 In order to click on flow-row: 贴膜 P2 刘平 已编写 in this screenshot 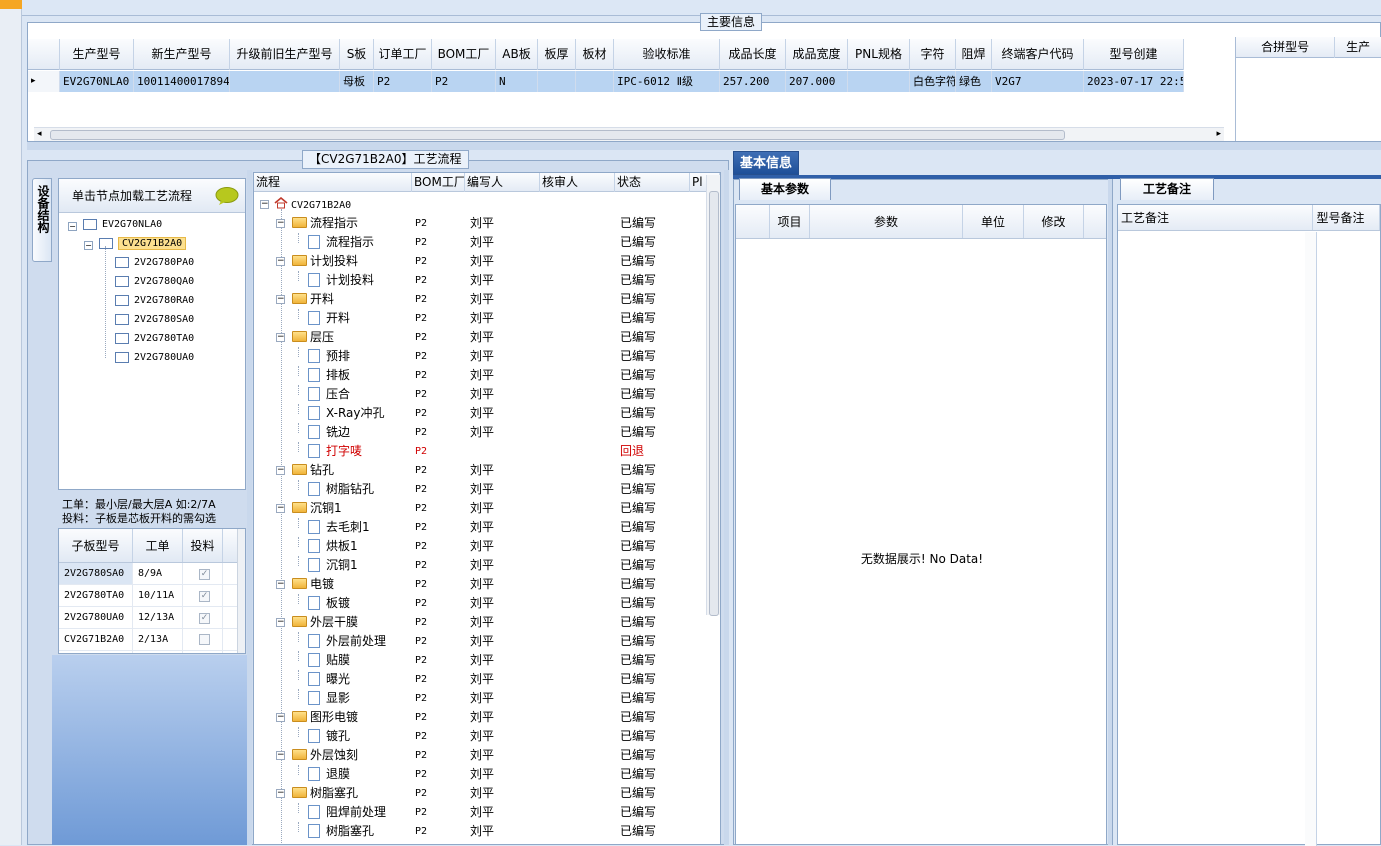, I will do `click(474, 660)`.